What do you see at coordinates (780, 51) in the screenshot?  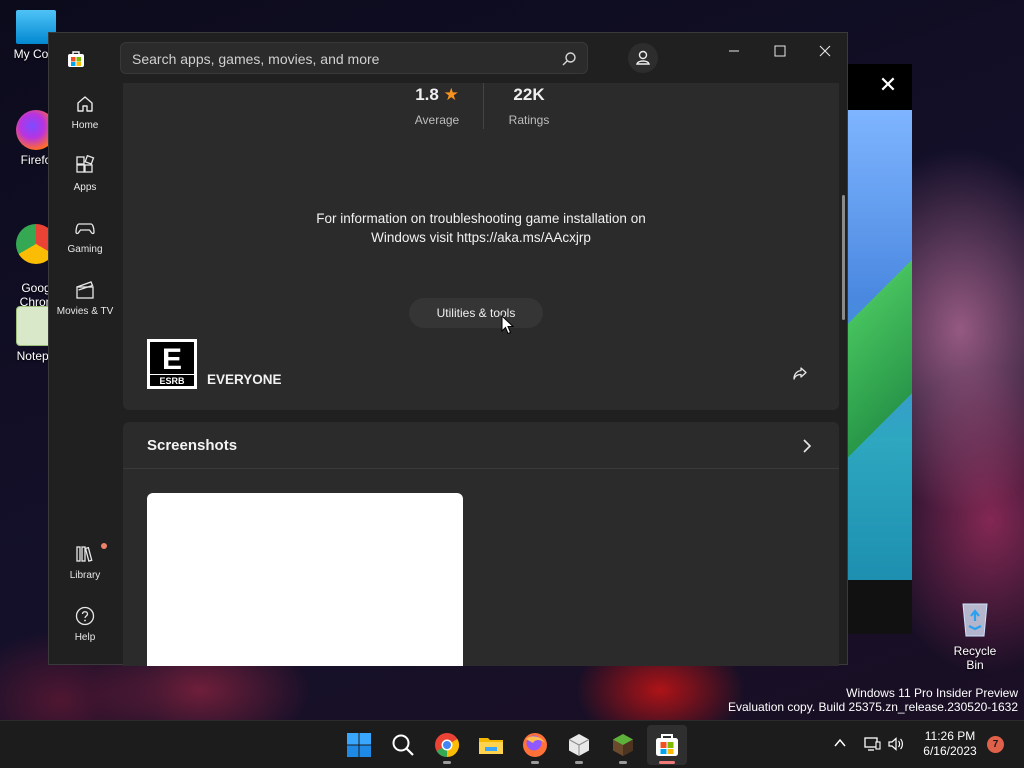 I see `maximize-button` at bounding box center [780, 51].